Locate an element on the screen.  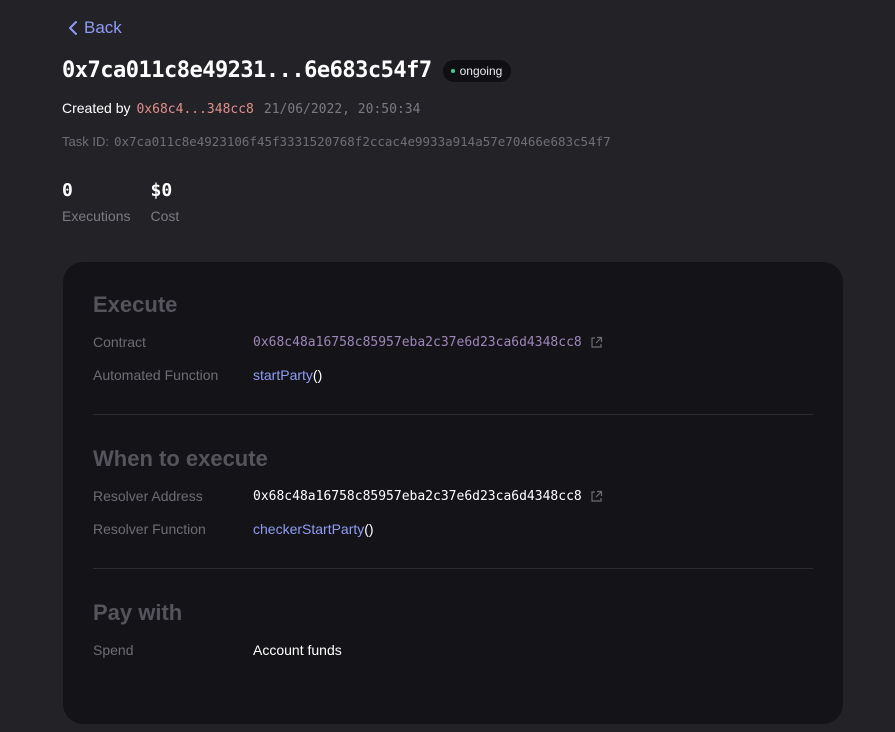
automated-function-value: startParty () is located at coordinates (287, 375).